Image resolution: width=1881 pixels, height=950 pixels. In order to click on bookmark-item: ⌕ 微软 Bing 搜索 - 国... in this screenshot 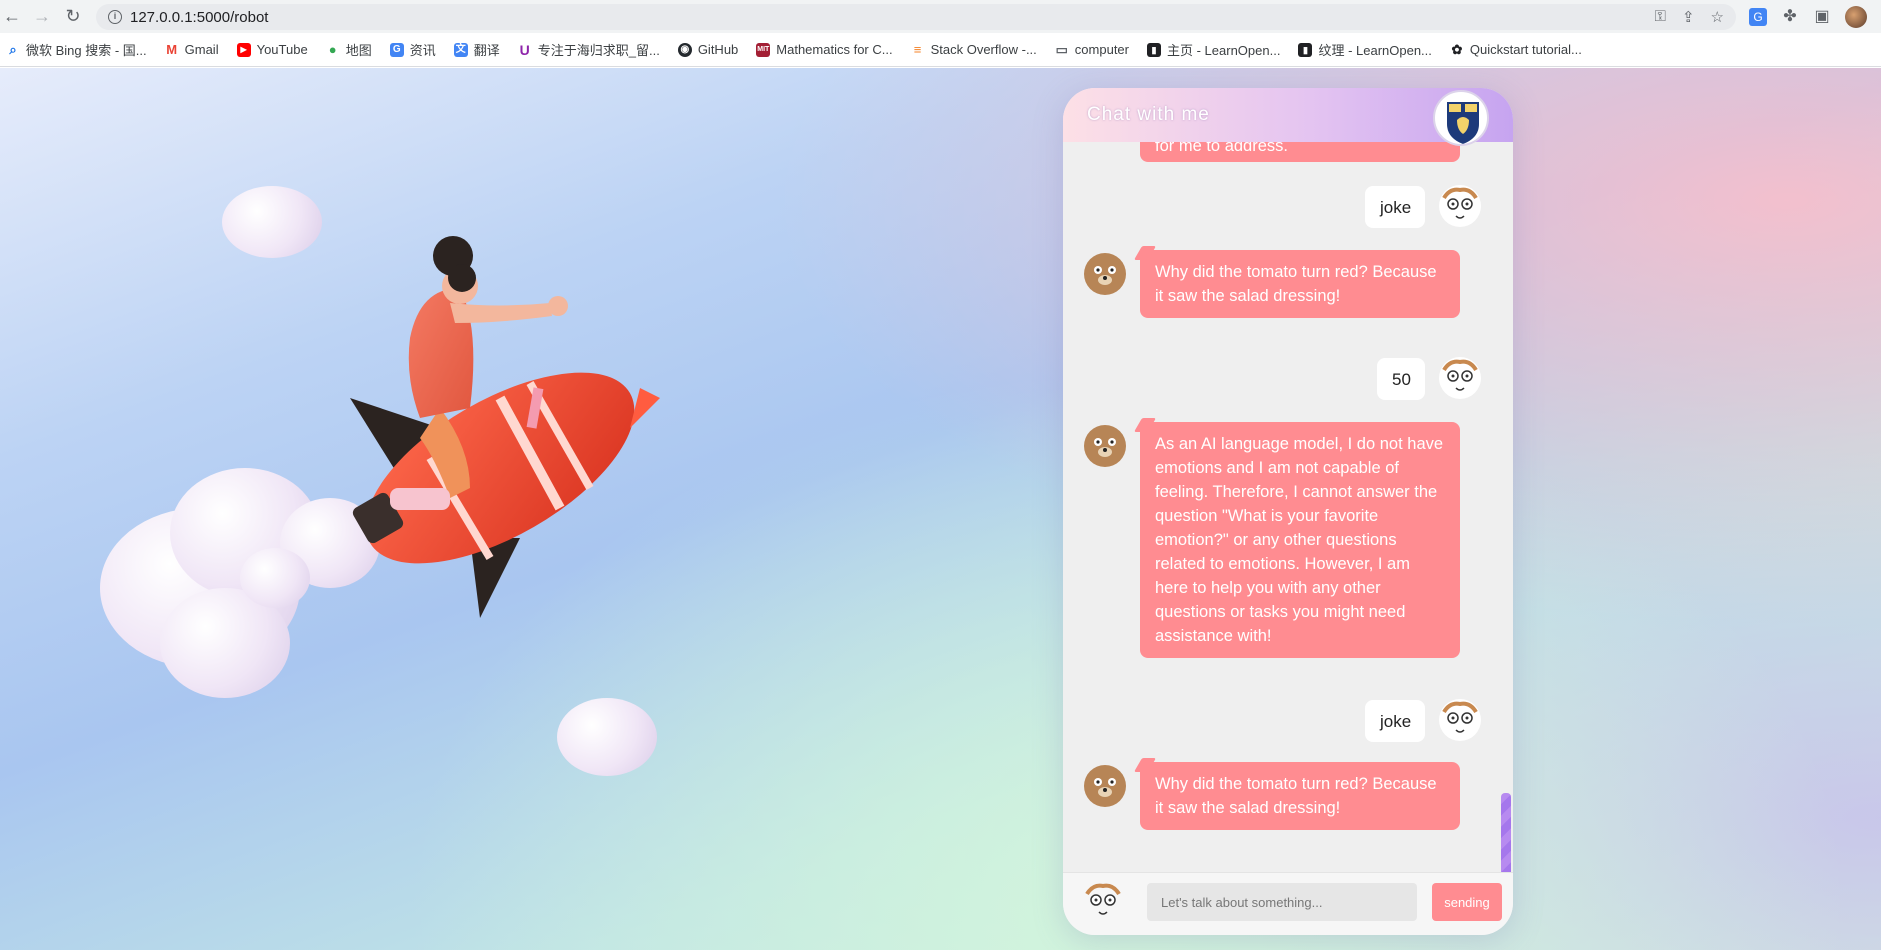, I will do `click(76, 49)`.